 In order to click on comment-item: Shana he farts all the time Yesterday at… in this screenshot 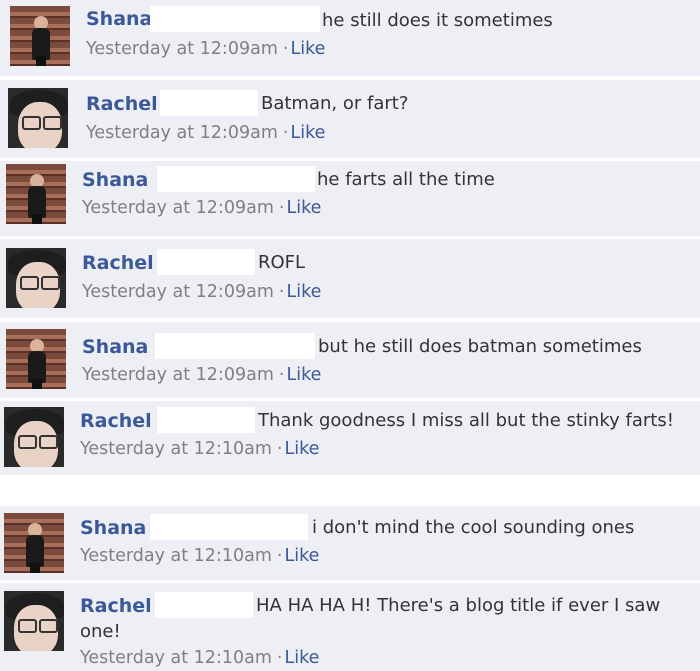, I will do `click(350, 198)`.